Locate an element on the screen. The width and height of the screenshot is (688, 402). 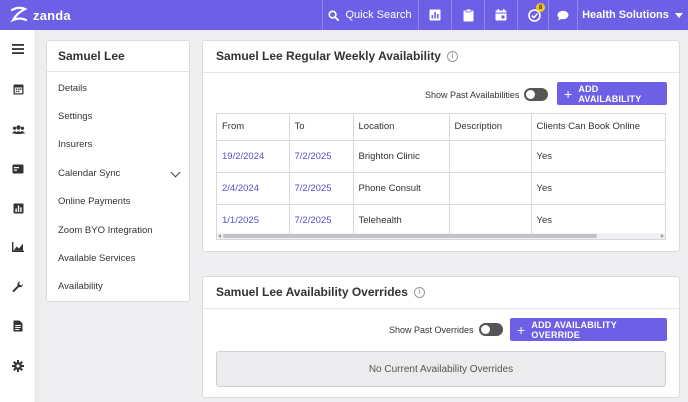
nav-analytics is located at coordinates (18, 247).